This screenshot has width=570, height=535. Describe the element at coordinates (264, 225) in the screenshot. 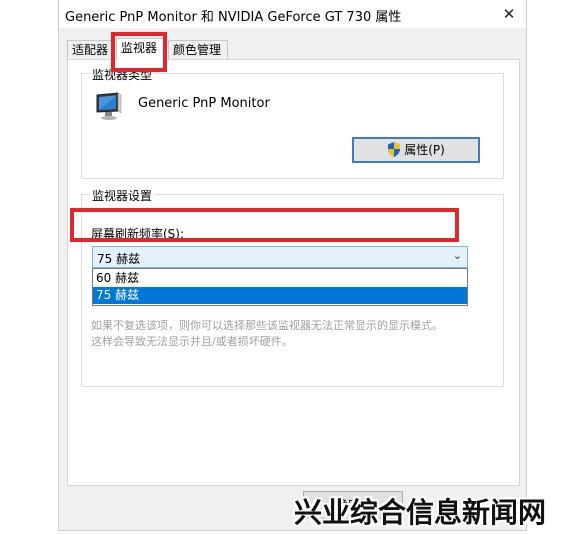

I see `highlight-refresh-rate-label` at that location.